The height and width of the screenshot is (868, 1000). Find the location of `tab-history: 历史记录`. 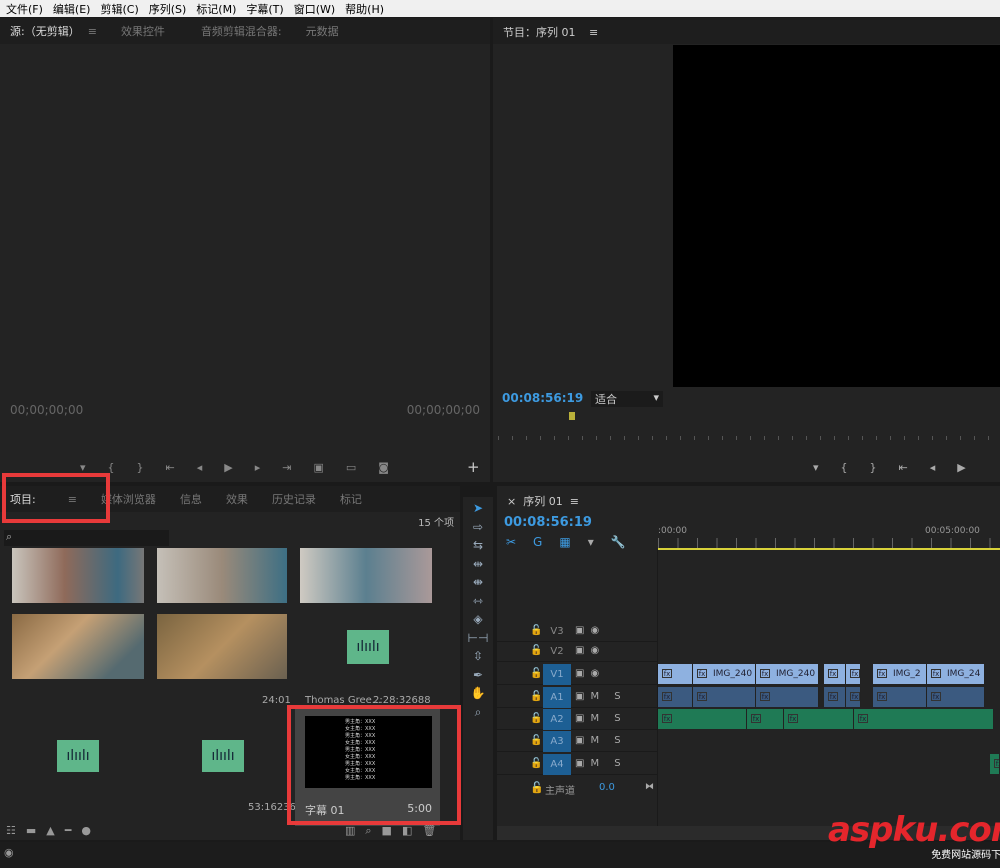

tab-history: 历史记录 is located at coordinates (294, 499).